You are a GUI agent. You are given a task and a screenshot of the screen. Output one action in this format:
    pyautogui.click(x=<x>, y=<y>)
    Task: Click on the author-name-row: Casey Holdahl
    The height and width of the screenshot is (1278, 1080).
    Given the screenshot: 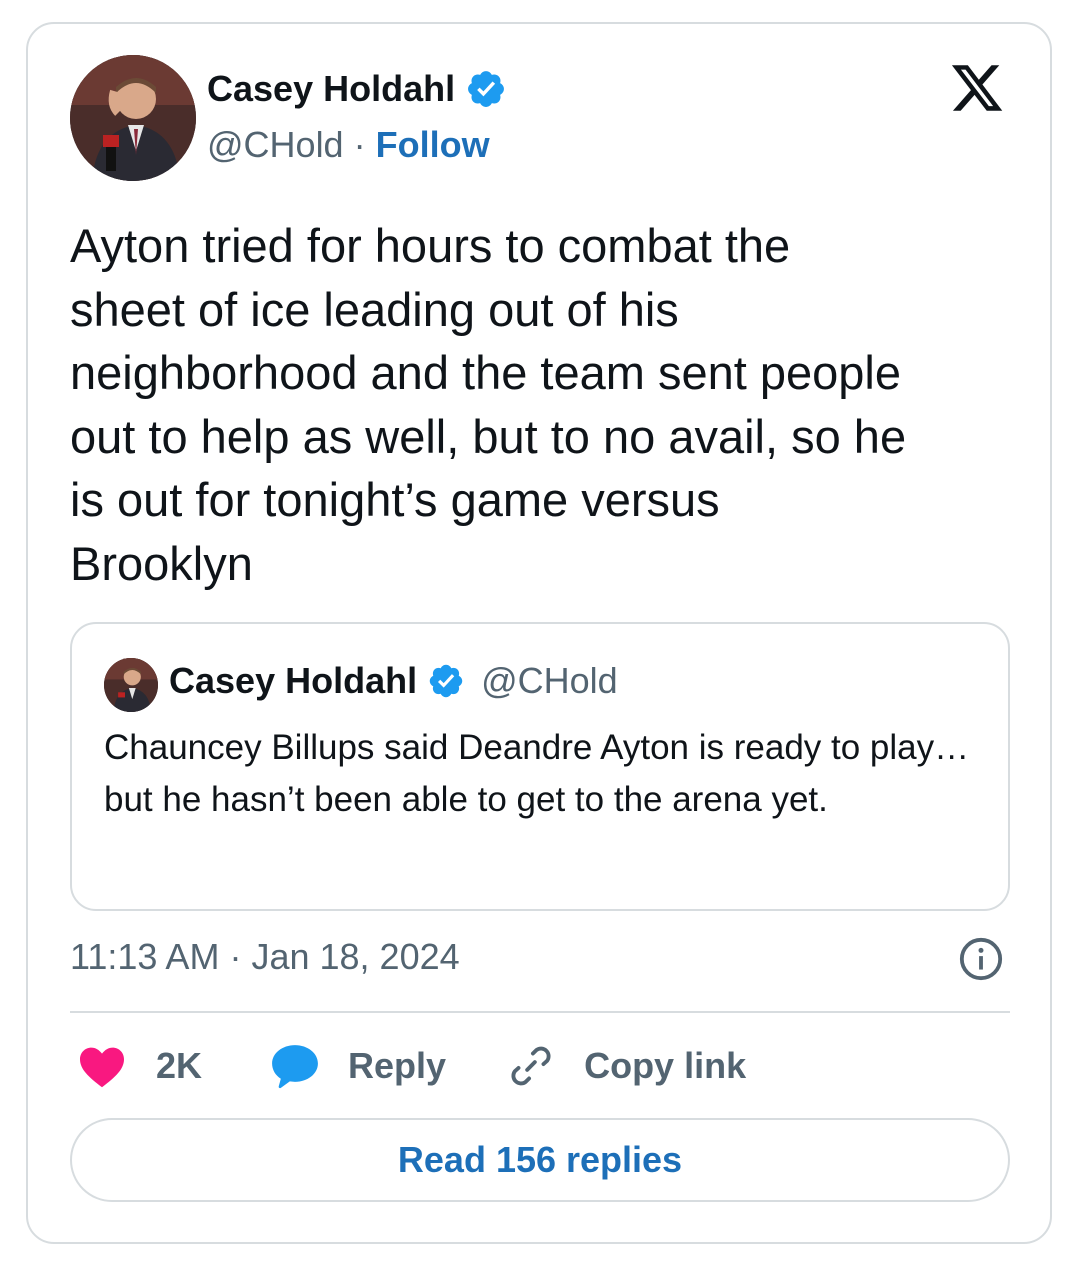 What is the action you would take?
    pyautogui.click(x=357, y=89)
    